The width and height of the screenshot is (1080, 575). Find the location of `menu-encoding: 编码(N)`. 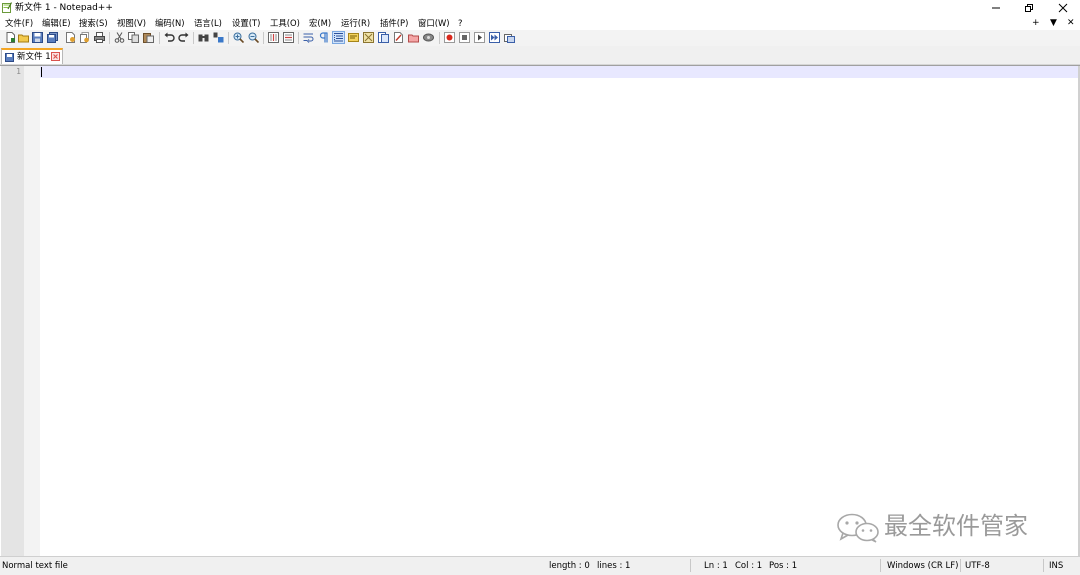

menu-encoding: 编码(N) is located at coordinates (170, 23).